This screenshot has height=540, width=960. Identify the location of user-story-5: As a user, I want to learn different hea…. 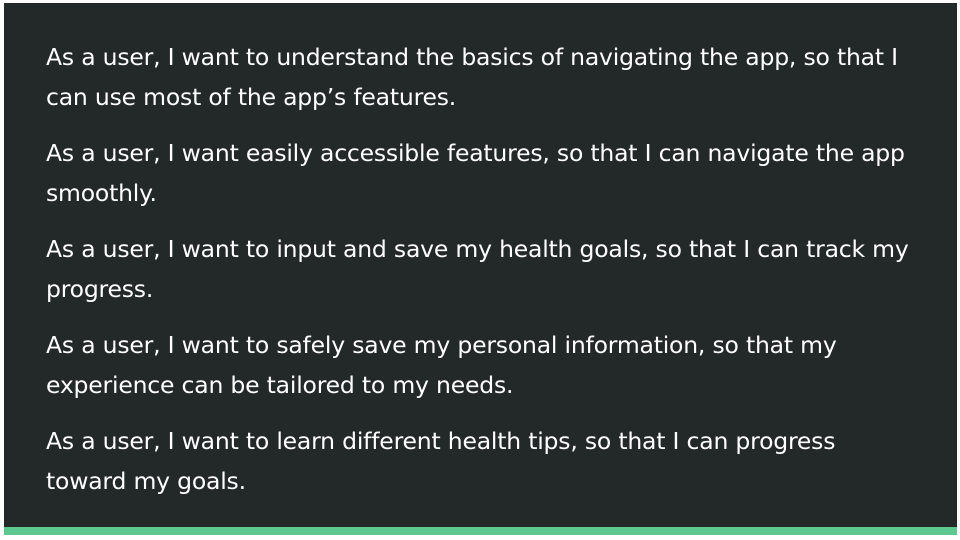
(441, 461).